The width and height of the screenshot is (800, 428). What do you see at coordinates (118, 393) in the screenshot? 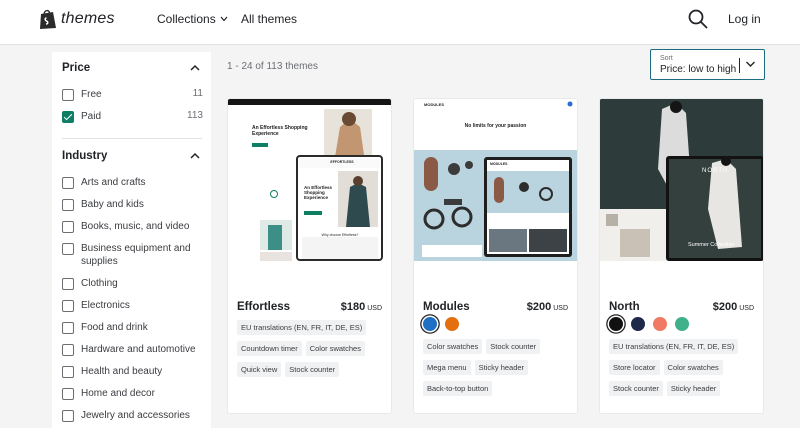
I see `filter-label: Home and decor` at bounding box center [118, 393].